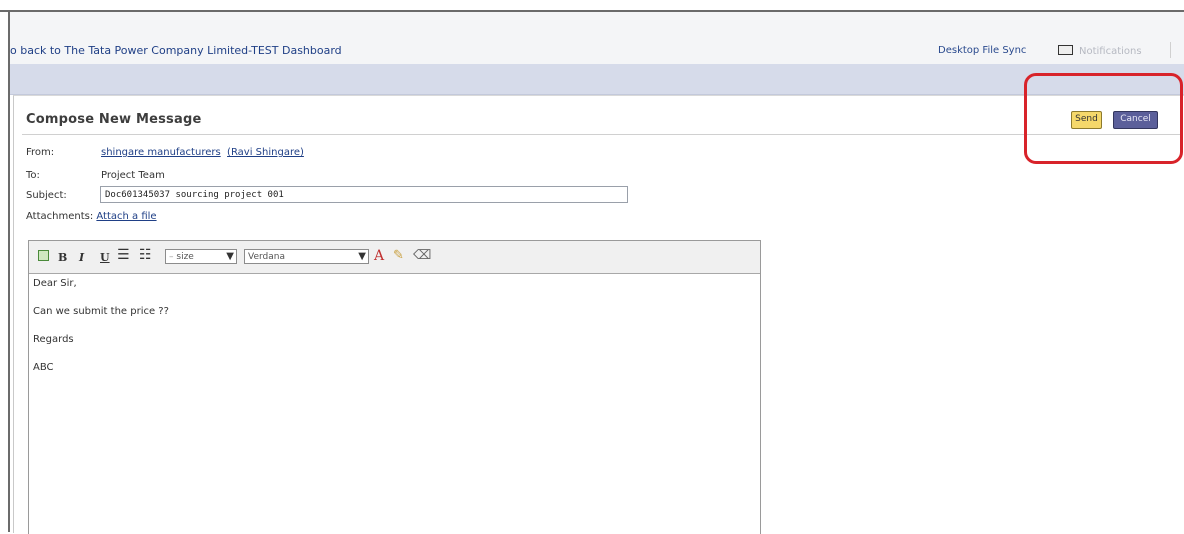 This screenshot has width=1184, height=534. What do you see at coordinates (60, 216) in the screenshot?
I see `attachments-label: Attachments:` at bounding box center [60, 216].